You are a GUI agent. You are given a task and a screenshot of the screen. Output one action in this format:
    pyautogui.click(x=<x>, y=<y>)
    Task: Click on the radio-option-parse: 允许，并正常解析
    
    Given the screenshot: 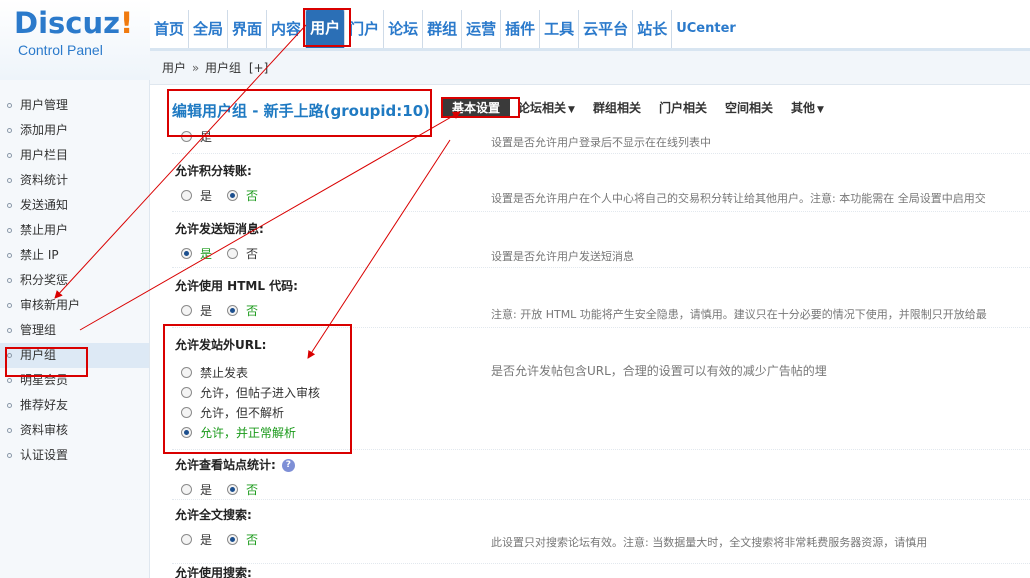 What is the action you would take?
    pyautogui.click(x=238, y=432)
    